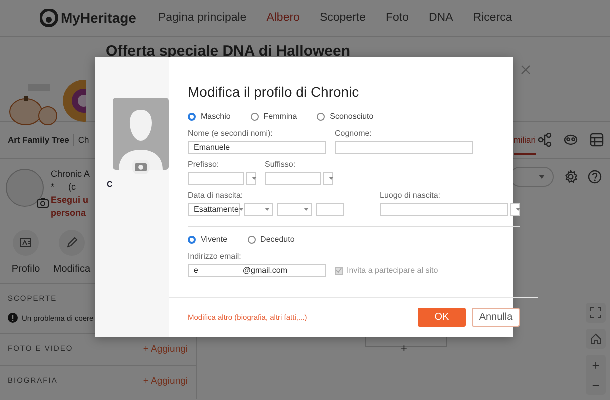 This screenshot has width=610, height=400. I want to click on radio-label: Deceduto, so click(277, 239).